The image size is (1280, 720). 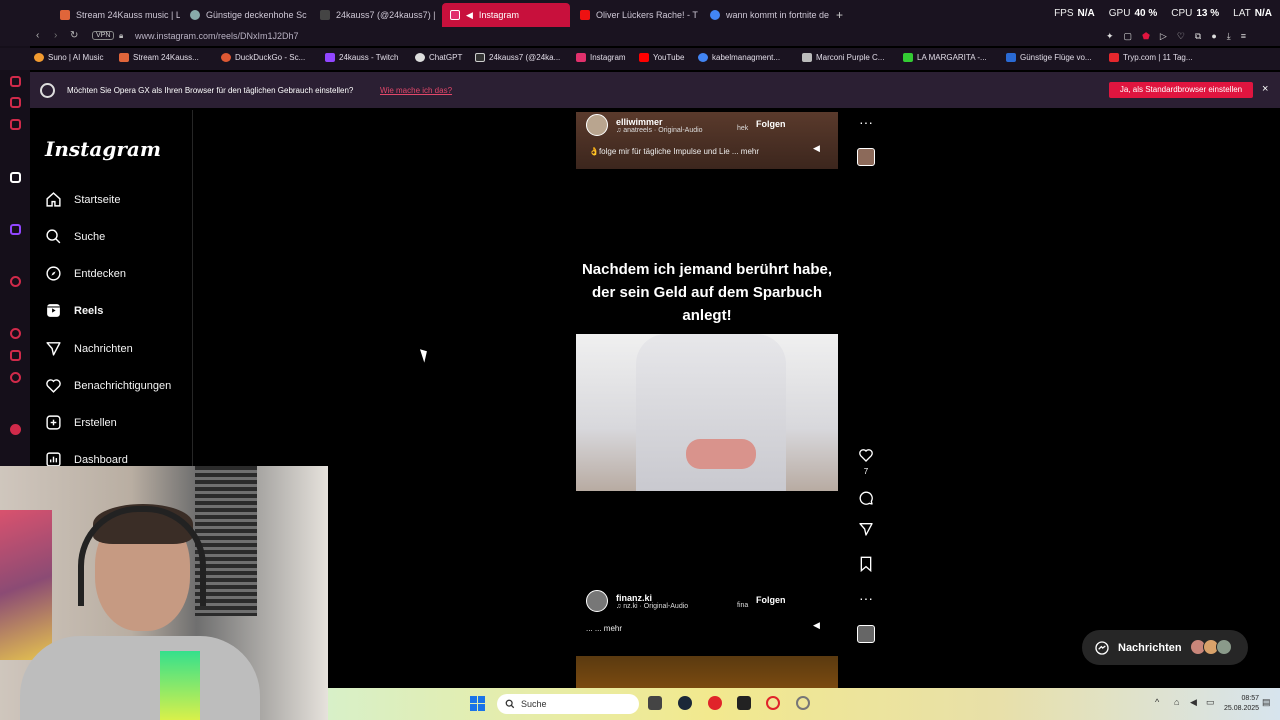 What do you see at coordinates (1198, 36) in the screenshot?
I see `puzzle-icon: ⧉` at bounding box center [1198, 36].